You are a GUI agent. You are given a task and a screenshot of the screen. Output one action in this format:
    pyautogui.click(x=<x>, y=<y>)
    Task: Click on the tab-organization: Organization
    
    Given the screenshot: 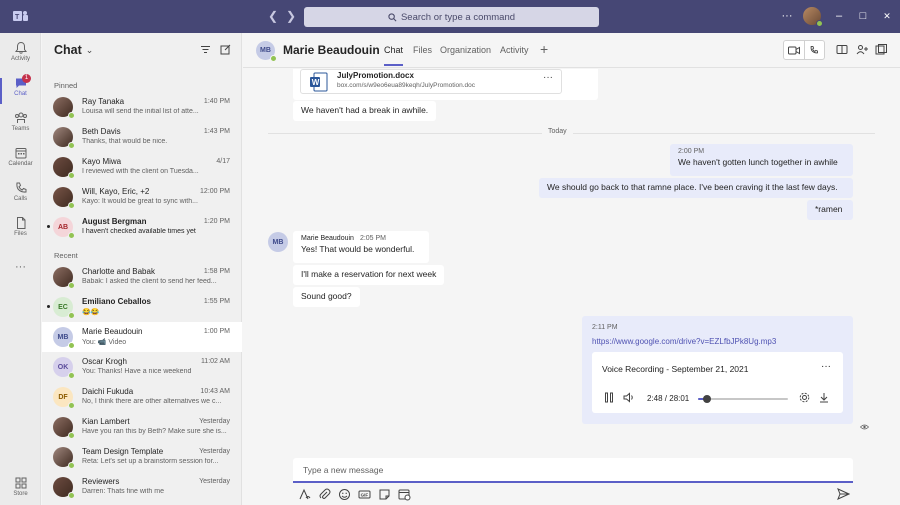 What is the action you would take?
    pyautogui.click(x=465, y=50)
    